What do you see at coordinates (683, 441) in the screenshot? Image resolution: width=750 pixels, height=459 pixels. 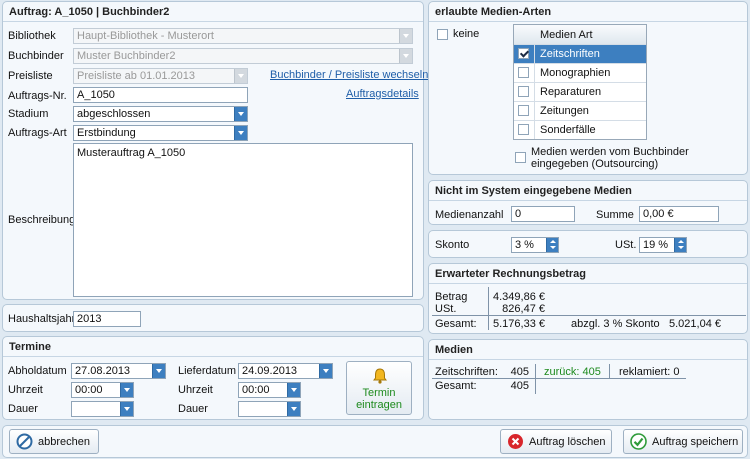 I see `auftrag-speichern-button: Auftrag speichern` at bounding box center [683, 441].